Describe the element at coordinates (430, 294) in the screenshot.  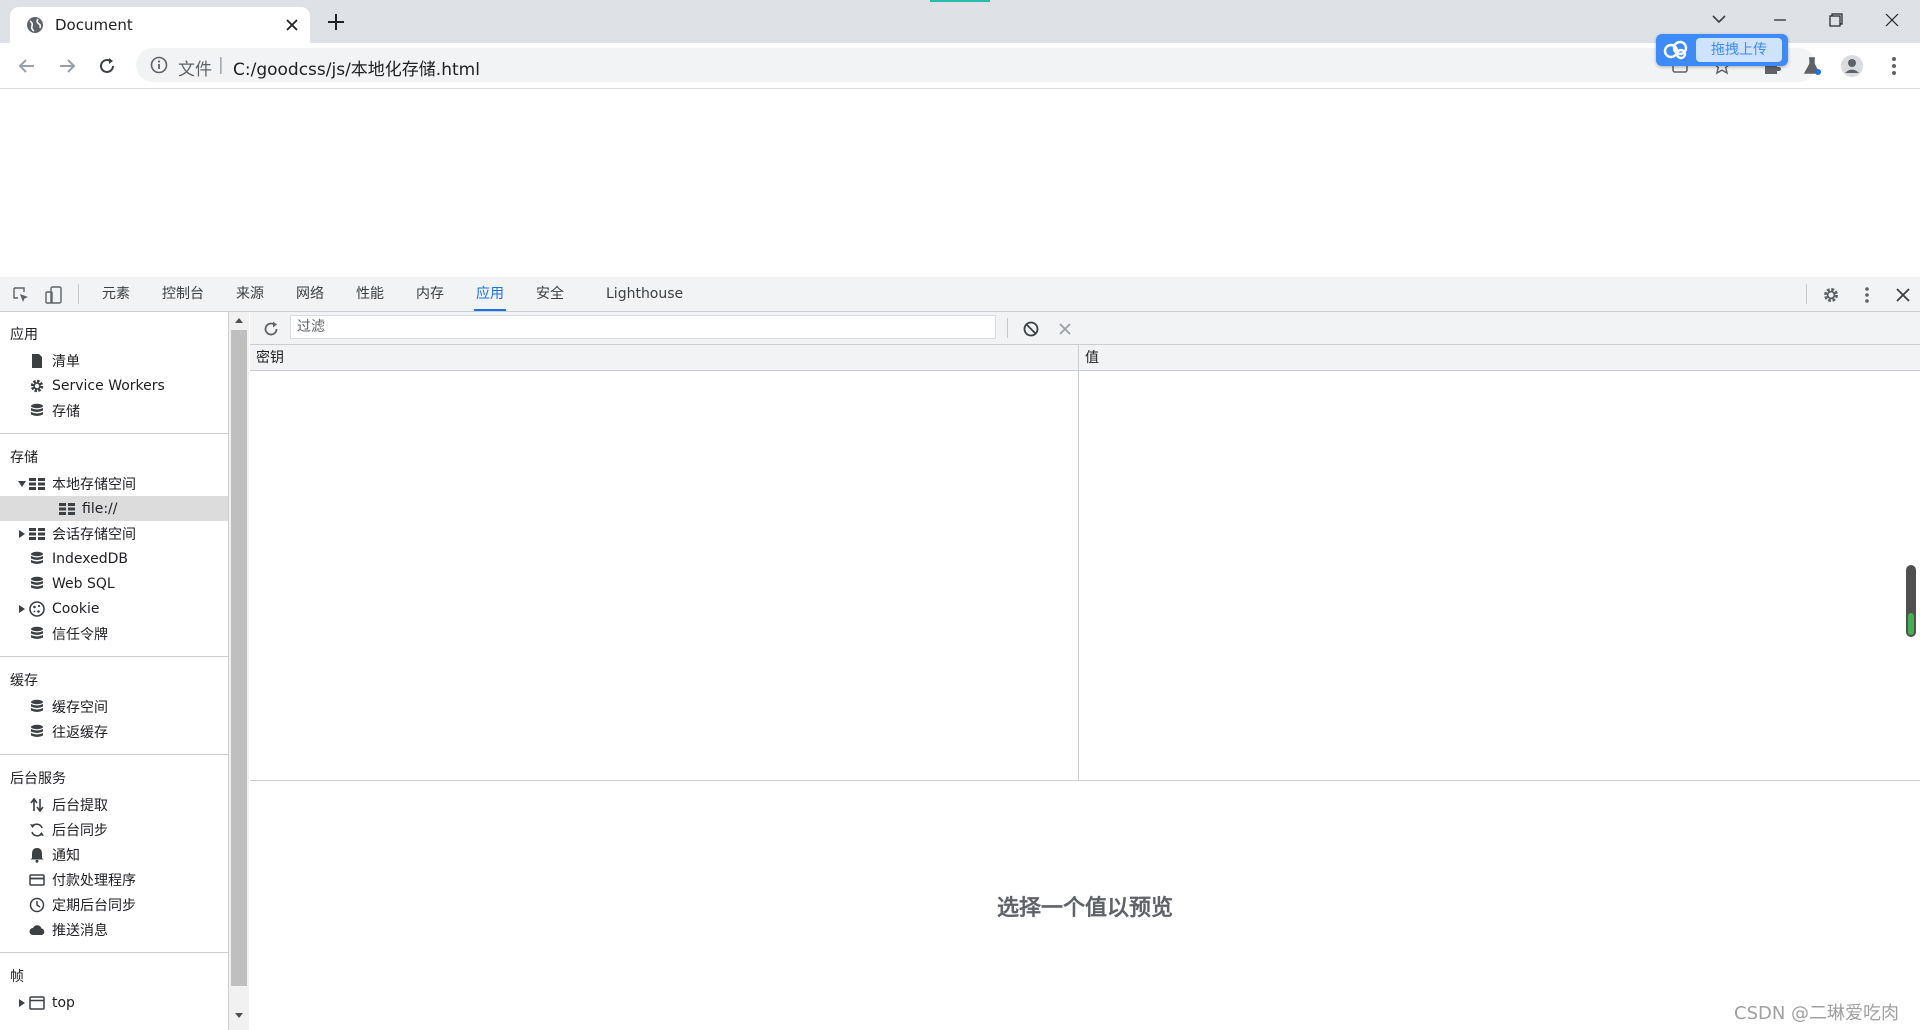
I see `devtools-tab-5: 内存` at that location.